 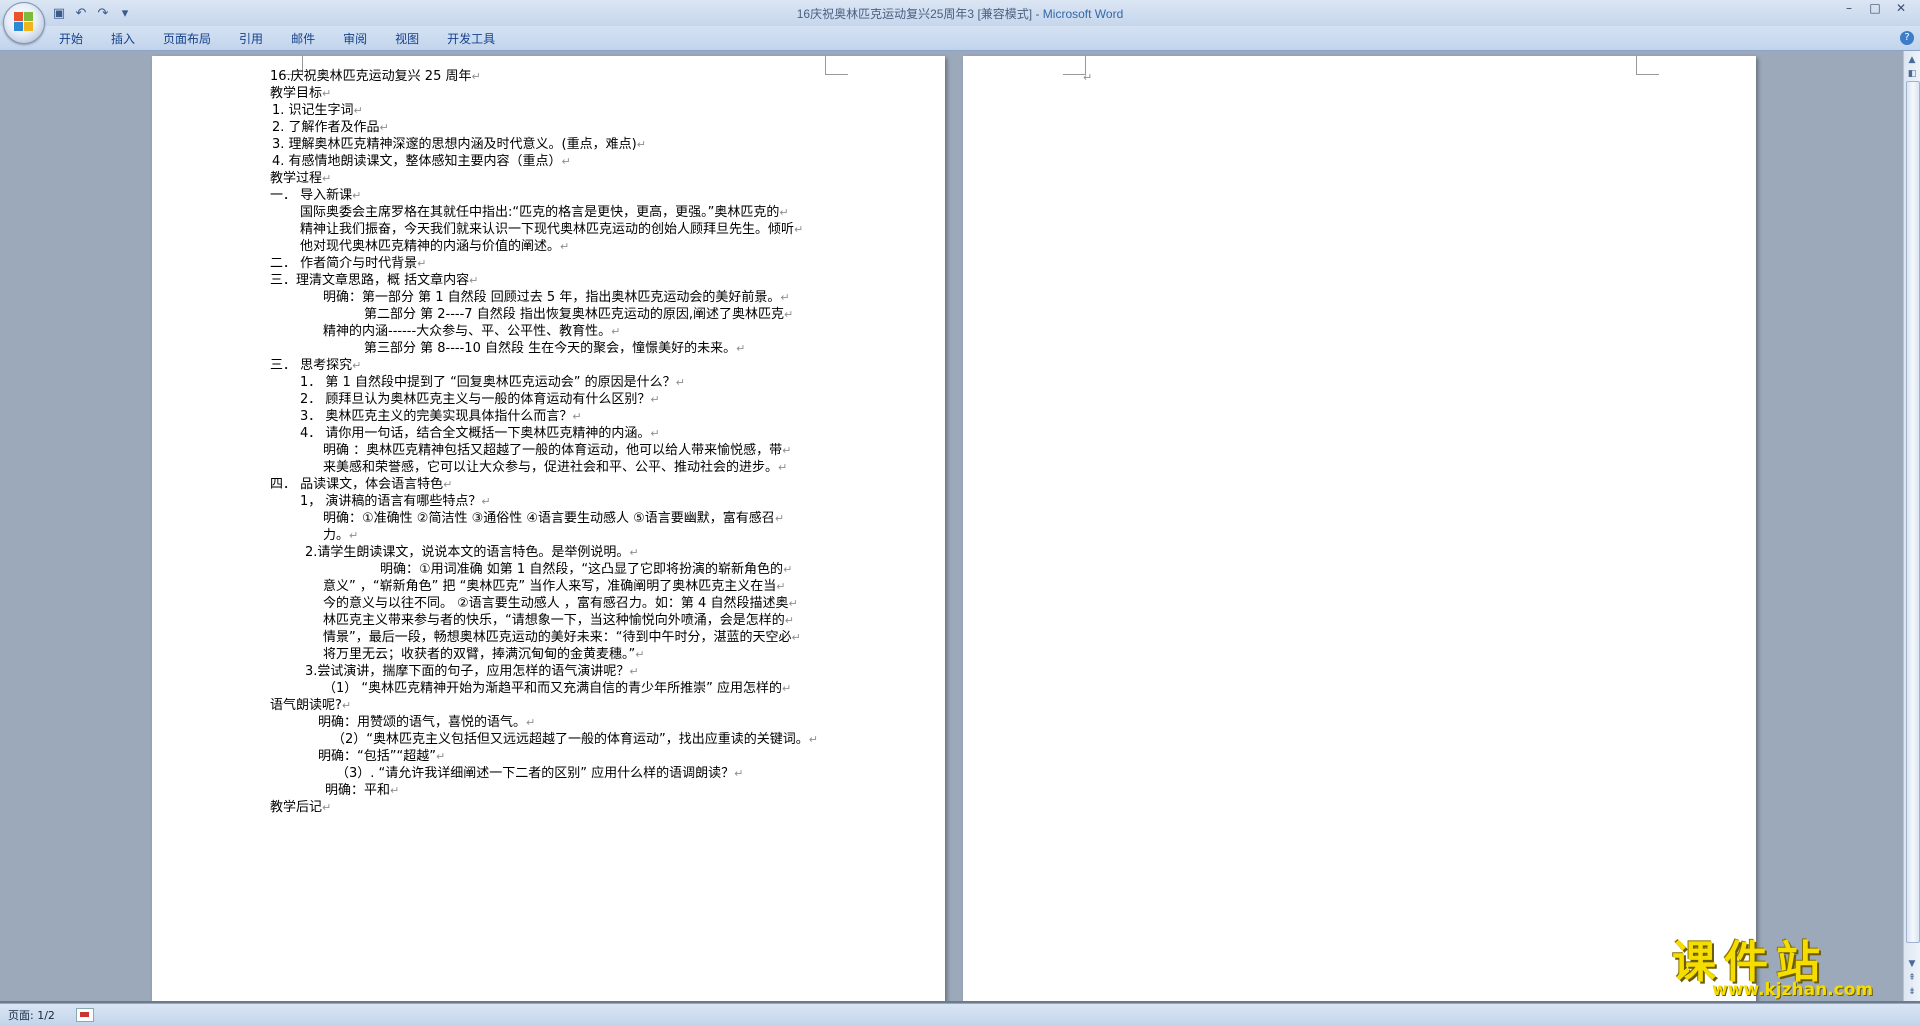 What do you see at coordinates (311, 365) in the screenshot?
I see `line-text: 三． 思考探究` at bounding box center [311, 365].